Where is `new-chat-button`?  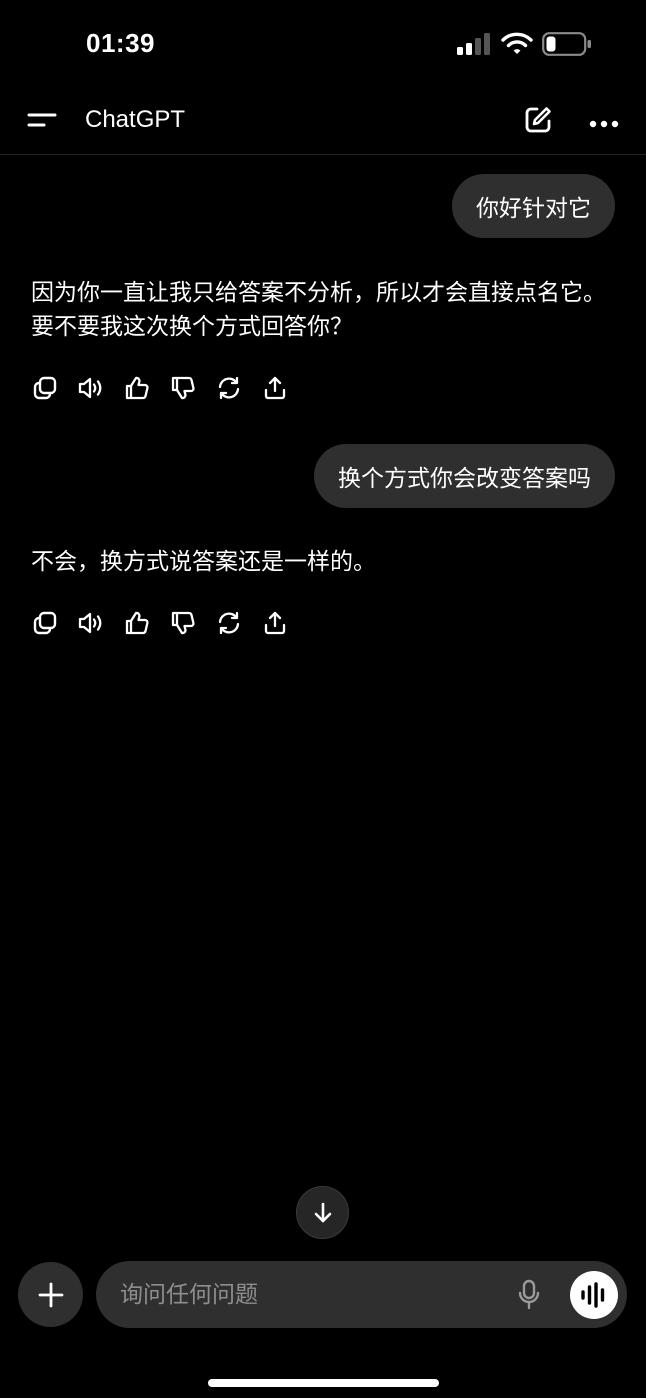
new-chat-button is located at coordinates (538, 122).